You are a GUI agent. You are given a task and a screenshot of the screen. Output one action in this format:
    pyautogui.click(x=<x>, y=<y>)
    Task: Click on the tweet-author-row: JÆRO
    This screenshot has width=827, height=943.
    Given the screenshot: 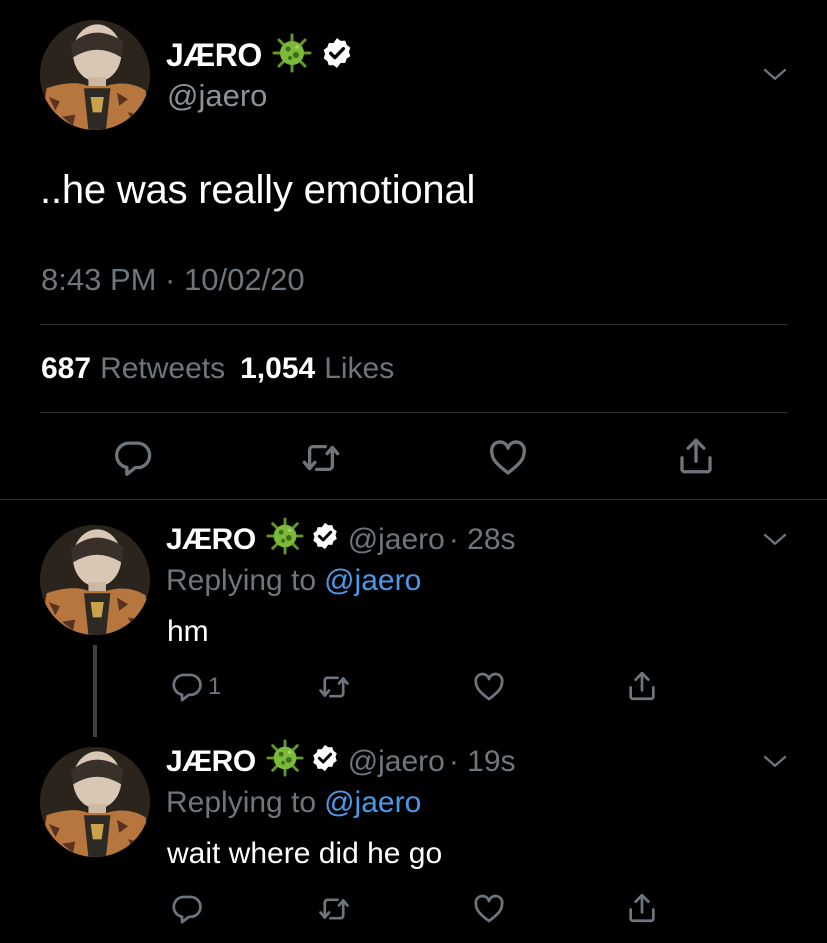 What is the action you would take?
    pyautogui.click(x=260, y=55)
    